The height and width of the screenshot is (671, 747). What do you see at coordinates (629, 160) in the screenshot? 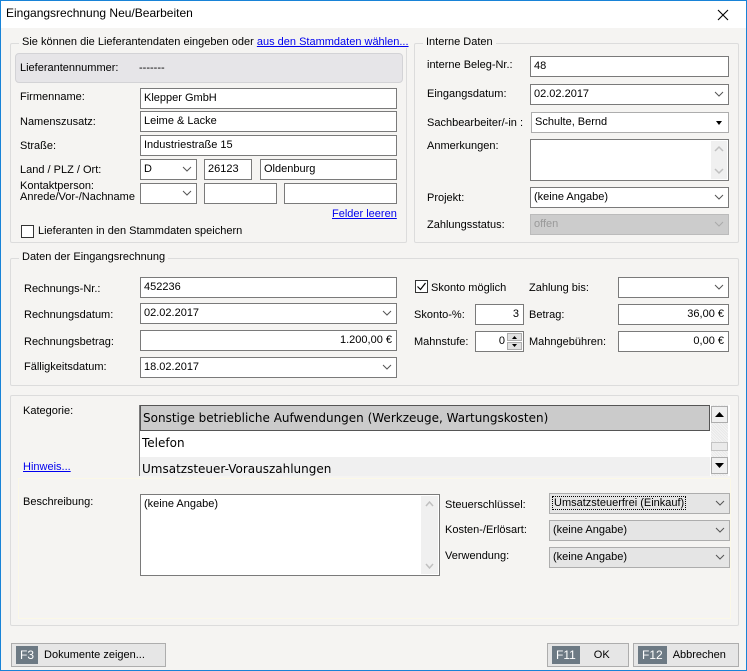
I see `notes-textarea` at bounding box center [629, 160].